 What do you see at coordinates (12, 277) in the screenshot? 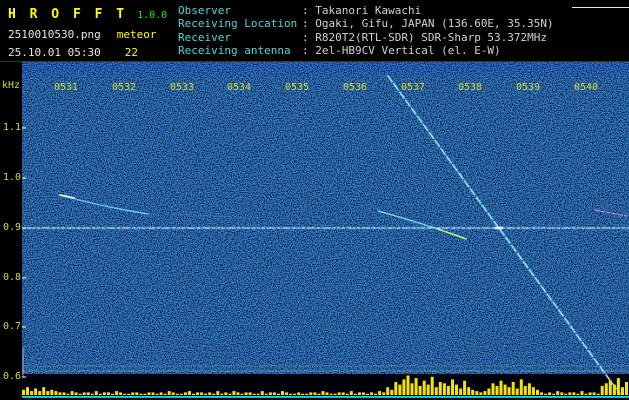
I see `y-tick-label: 0.8` at bounding box center [12, 277].